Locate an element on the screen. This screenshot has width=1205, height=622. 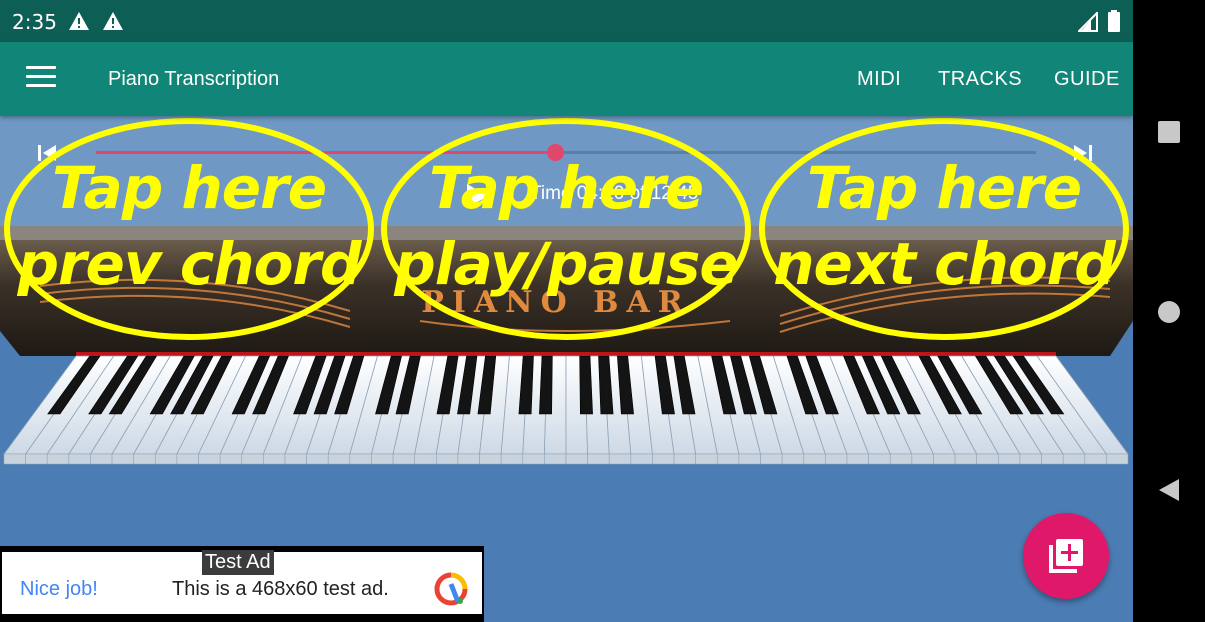
overlay-line2: next chord is located at coordinates (944, 264).